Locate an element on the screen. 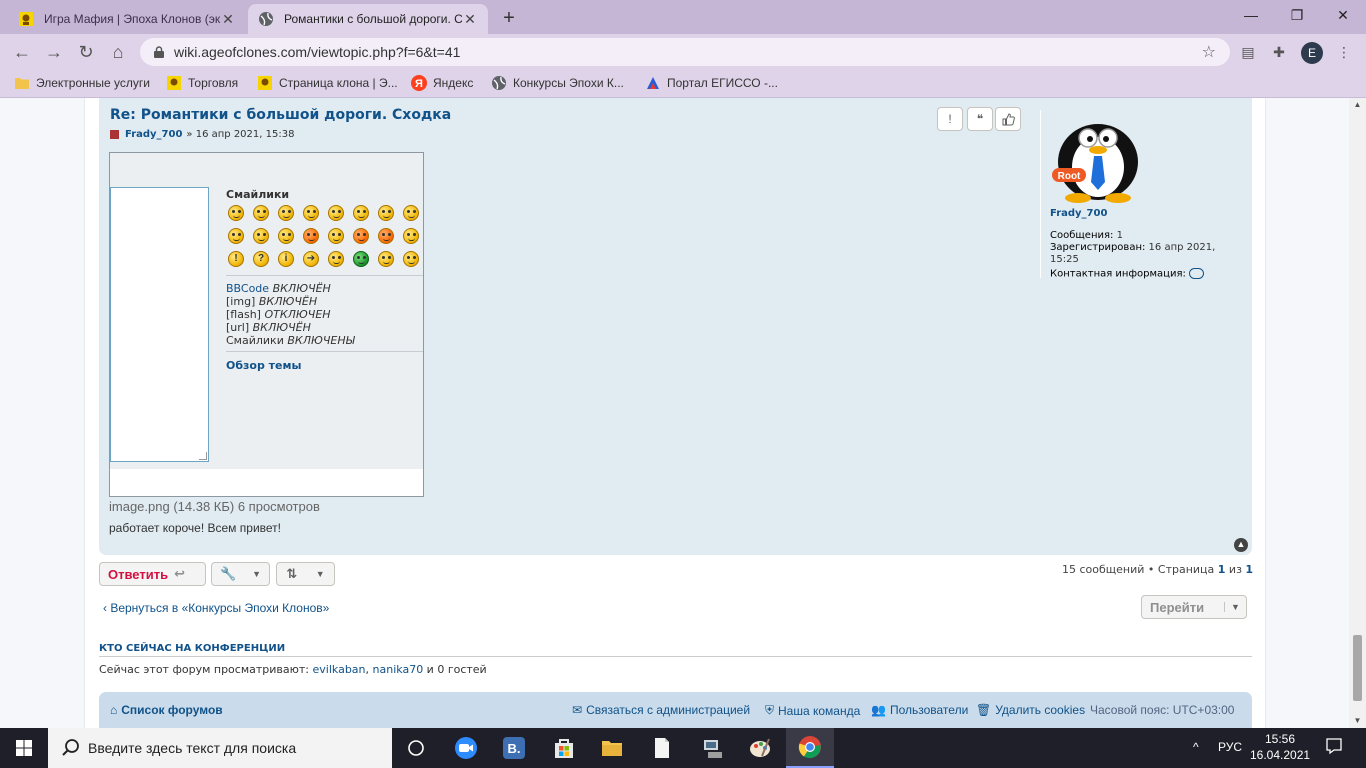 Image resolution: width=1366 pixels, height=768 pixels. report-button: ! is located at coordinates (950, 119).